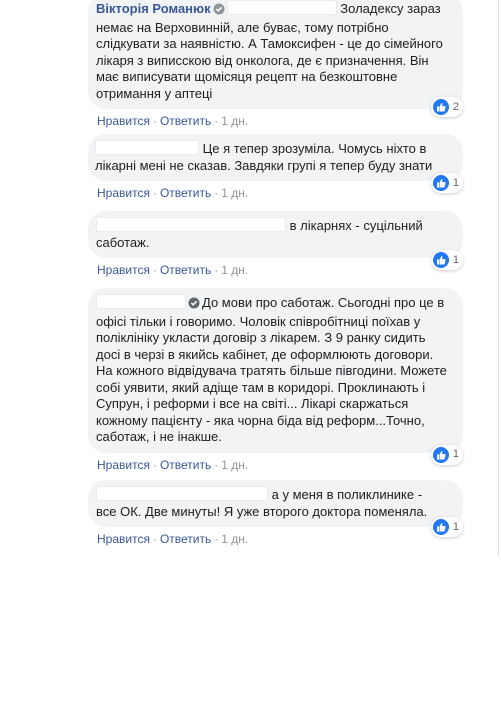  What do you see at coordinates (275, 240) in the screenshot?
I see `comment-bubble: в лікарнях - суцільний саботаж. 1` at bounding box center [275, 240].